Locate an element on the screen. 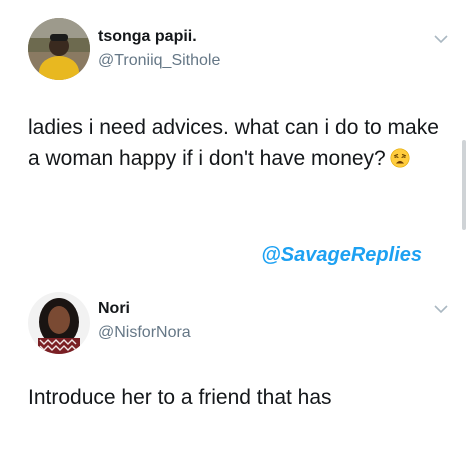  display-name: tsonga papii. is located at coordinates (147, 37).